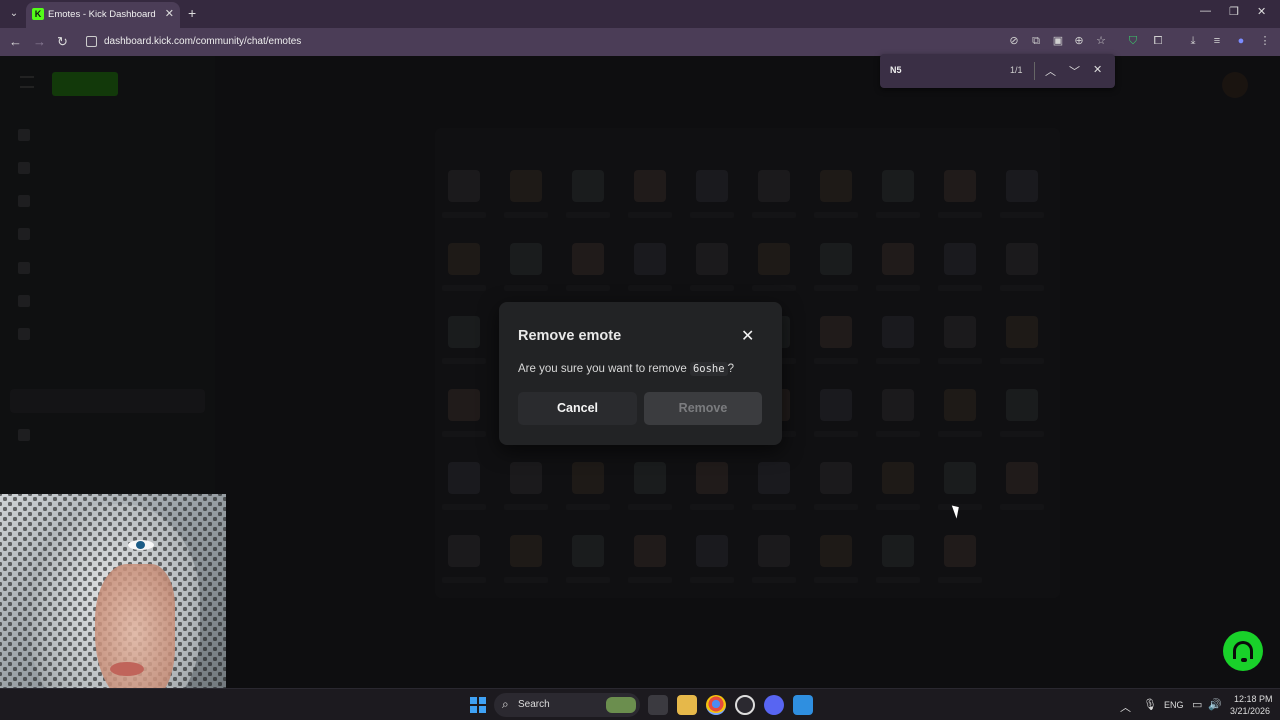  Describe the element at coordinates (91, 41) in the screenshot. I see `site-info-icon` at that location.